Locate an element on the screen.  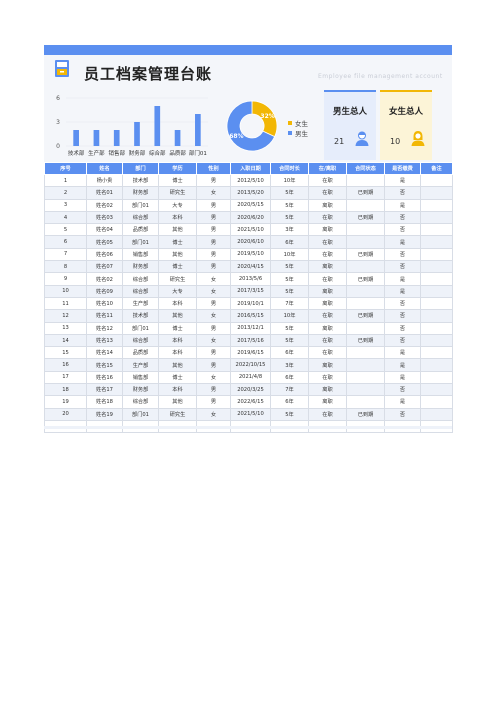
table-cell: 2020/5/15 is located at coordinates (250, 205).